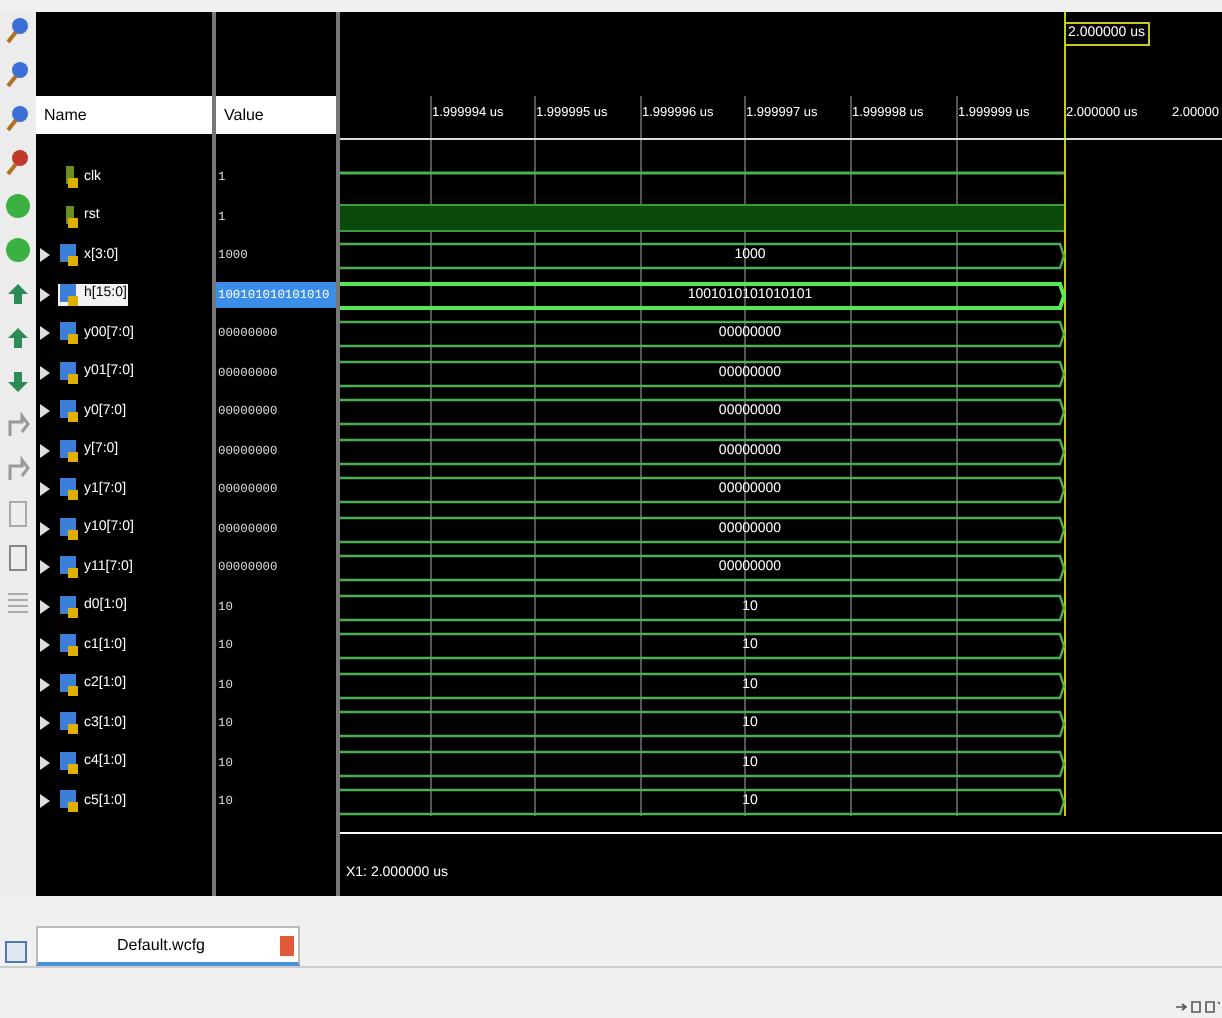 Image resolution: width=1222 pixels, height=1018 pixels. What do you see at coordinates (18, 162) in the screenshot?
I see `marker-icon` at bounding box center [18, 162].